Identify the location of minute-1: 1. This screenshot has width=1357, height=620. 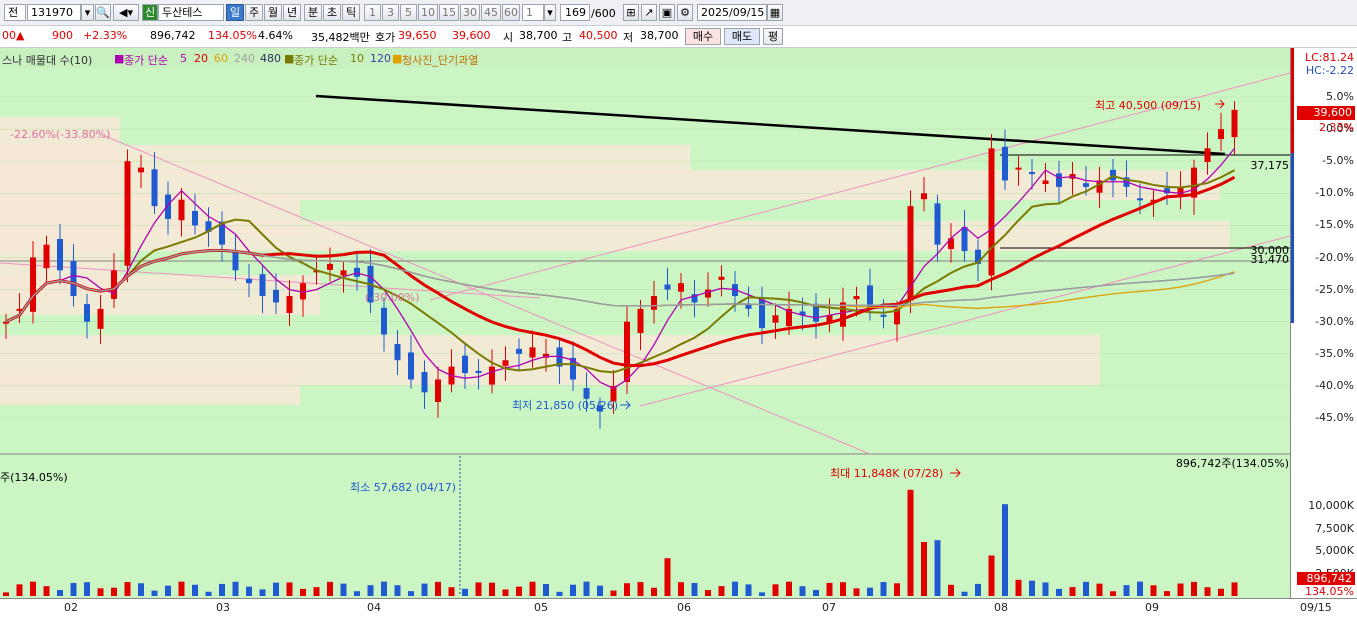
(372, 12).